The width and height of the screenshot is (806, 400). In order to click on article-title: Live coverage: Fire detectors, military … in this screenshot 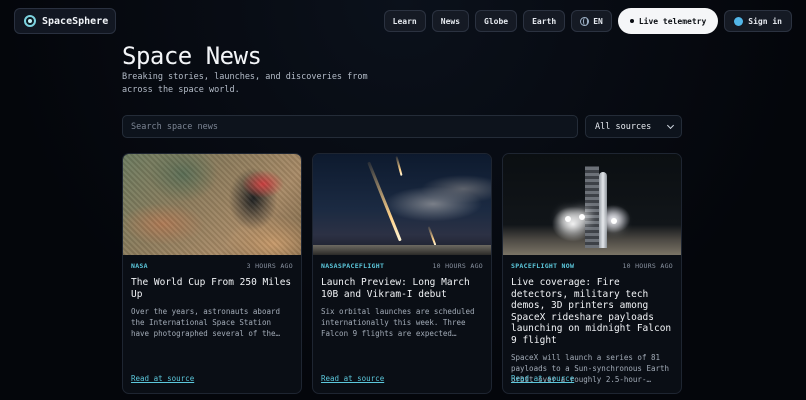, I will do `click(592, 311)`.